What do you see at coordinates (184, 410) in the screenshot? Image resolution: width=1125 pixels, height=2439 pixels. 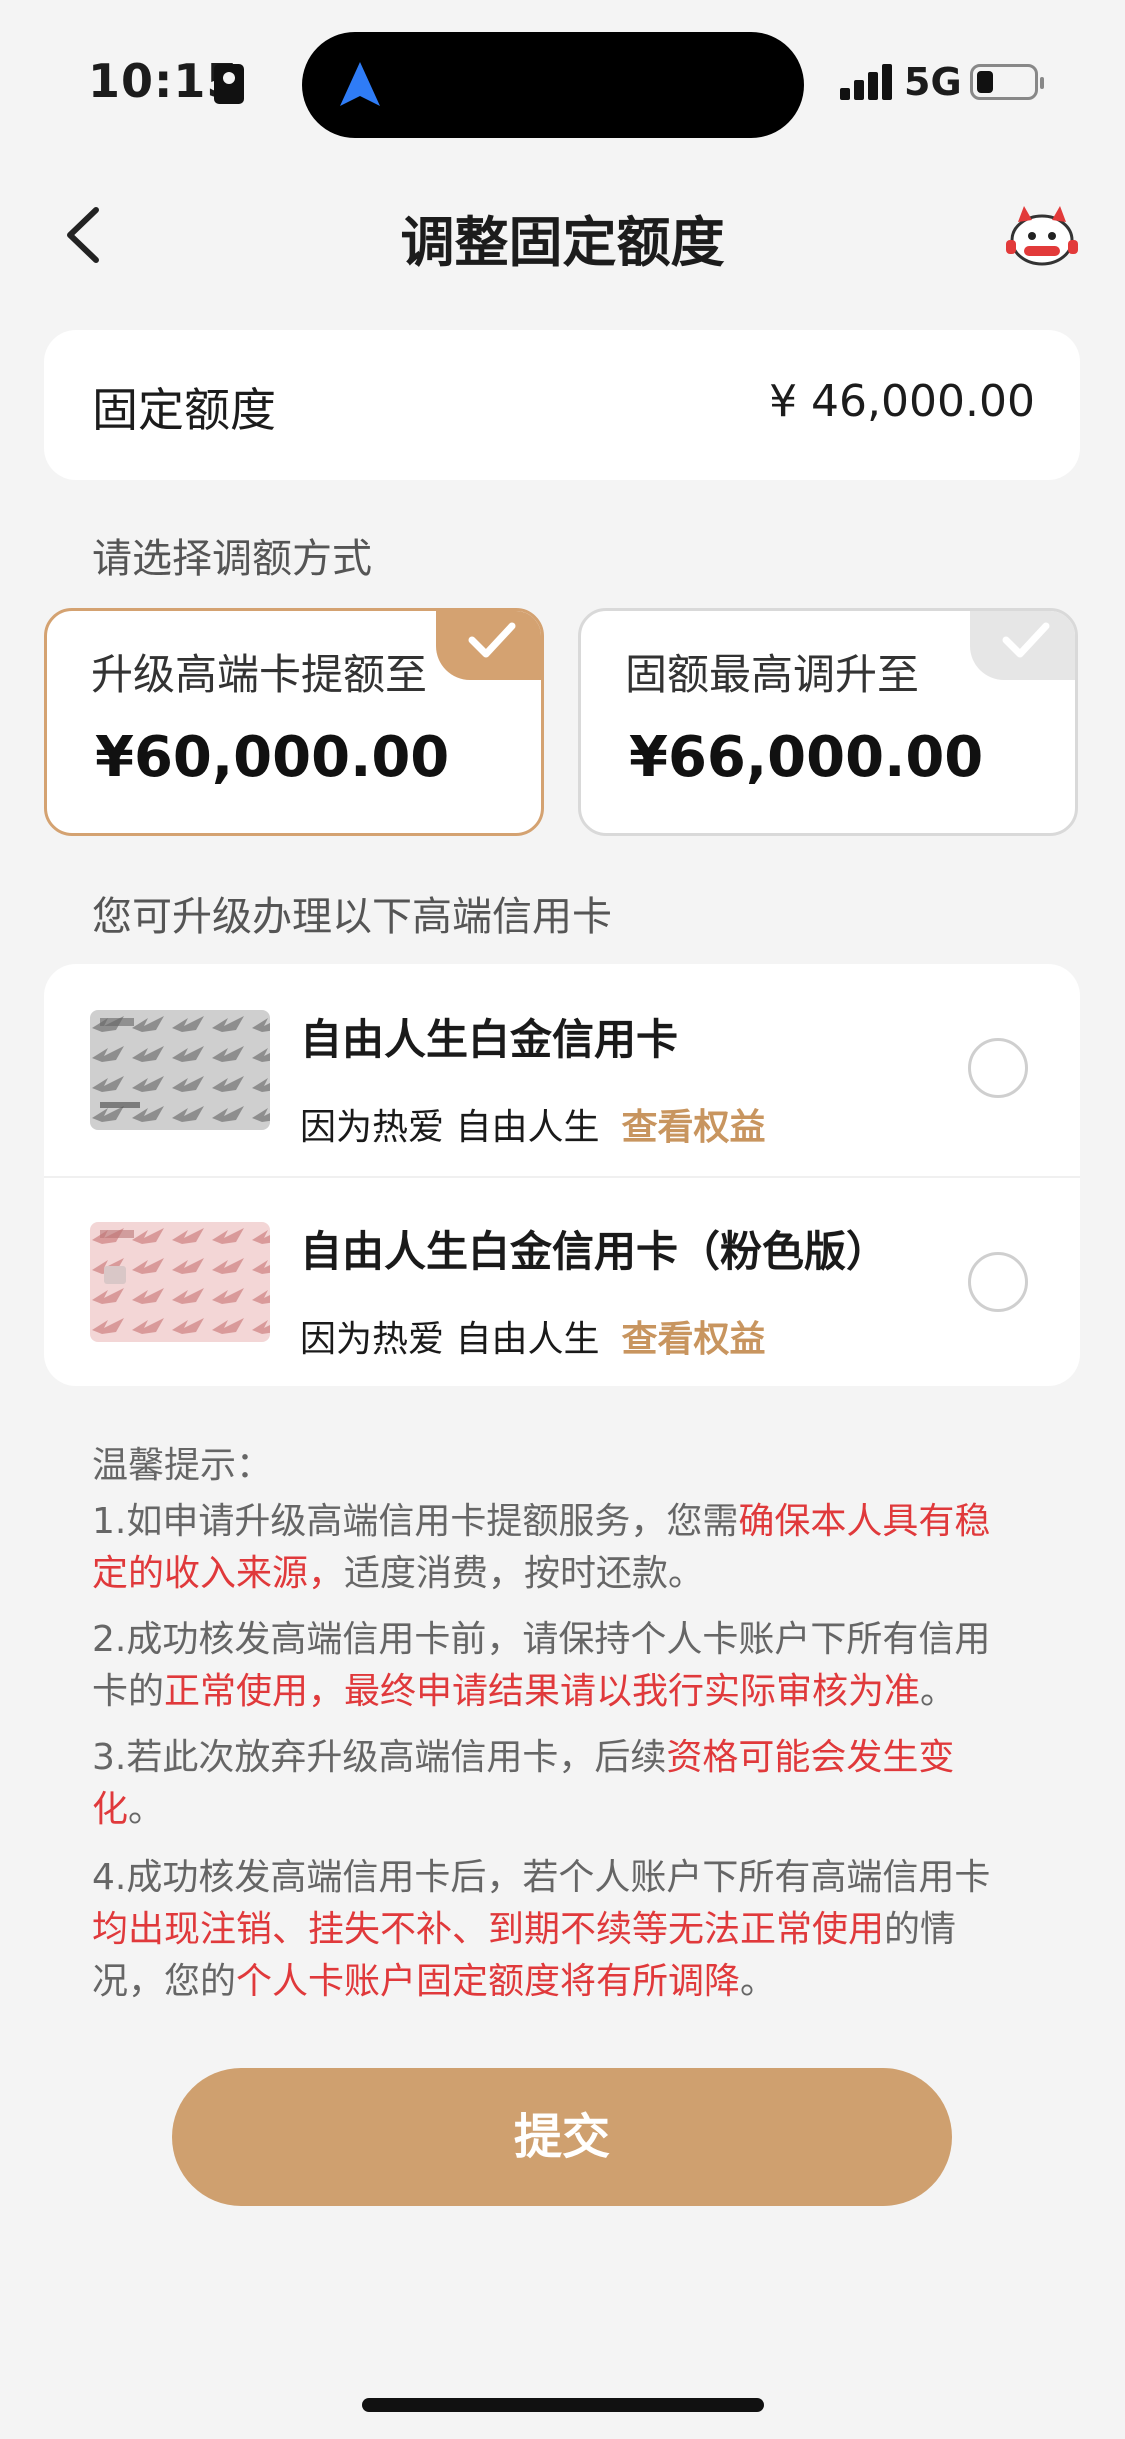 I see `fixed-limit-label: 固定额度` at bounding box center [184, 410].